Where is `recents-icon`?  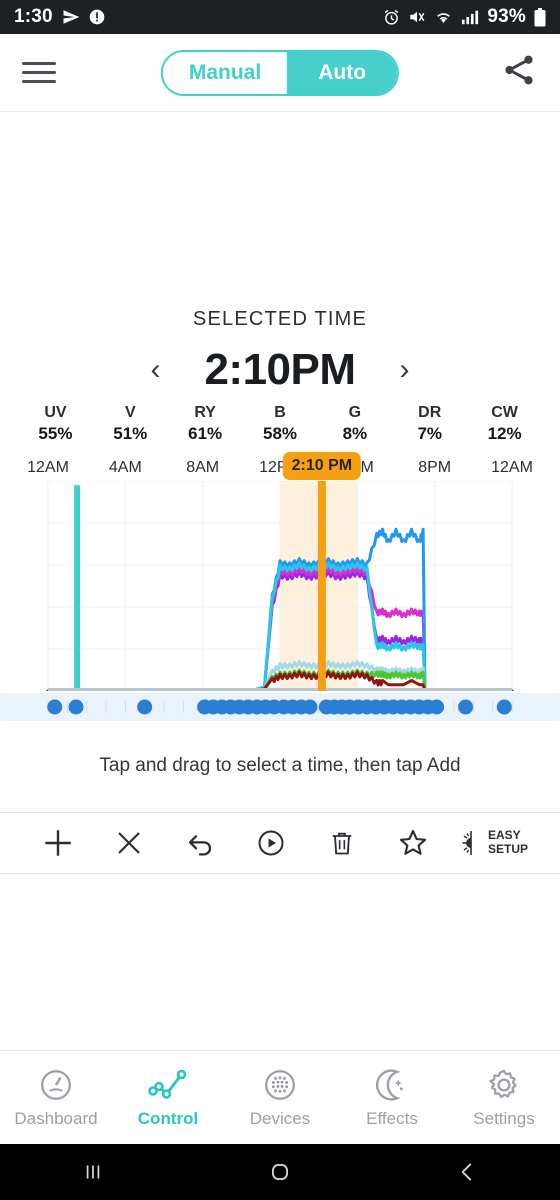
recents-icon is located at coordinates (93, 1172).